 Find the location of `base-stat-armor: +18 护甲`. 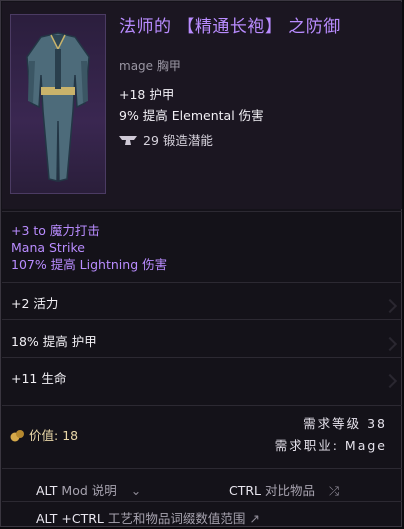

base-stat-armor: +18 护甲 is located at coordinates (147, 94).